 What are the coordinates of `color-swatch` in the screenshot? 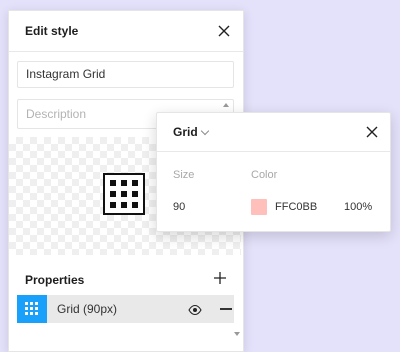 It's located at (259, 207).